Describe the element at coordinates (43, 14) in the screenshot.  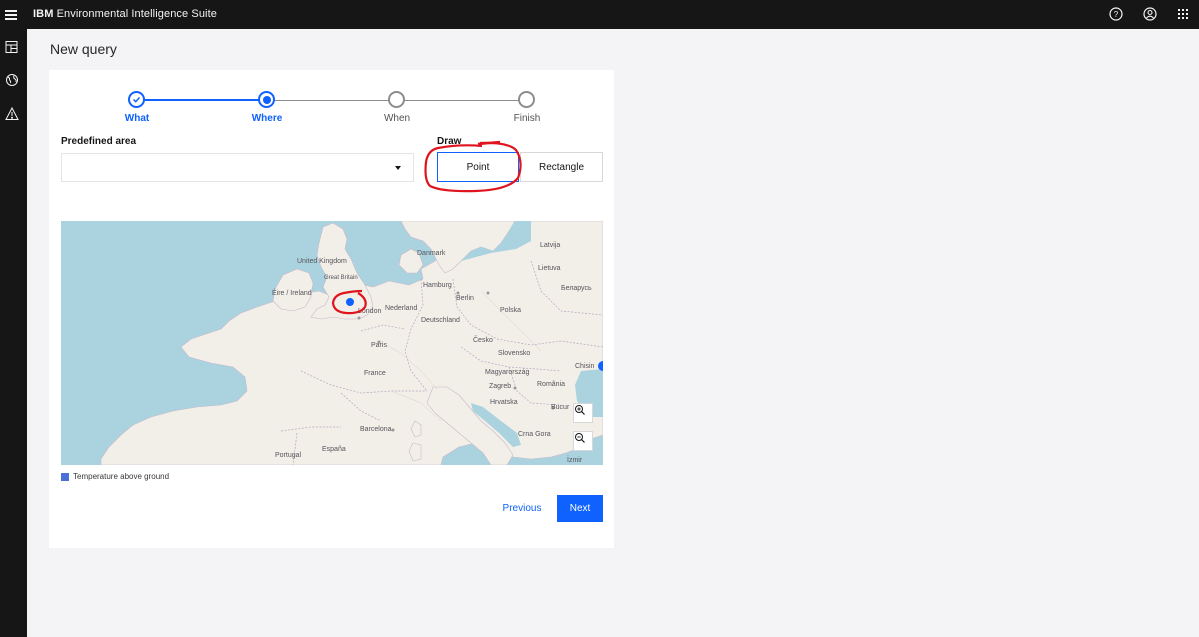
I see `brand-name: IBM` at that location.